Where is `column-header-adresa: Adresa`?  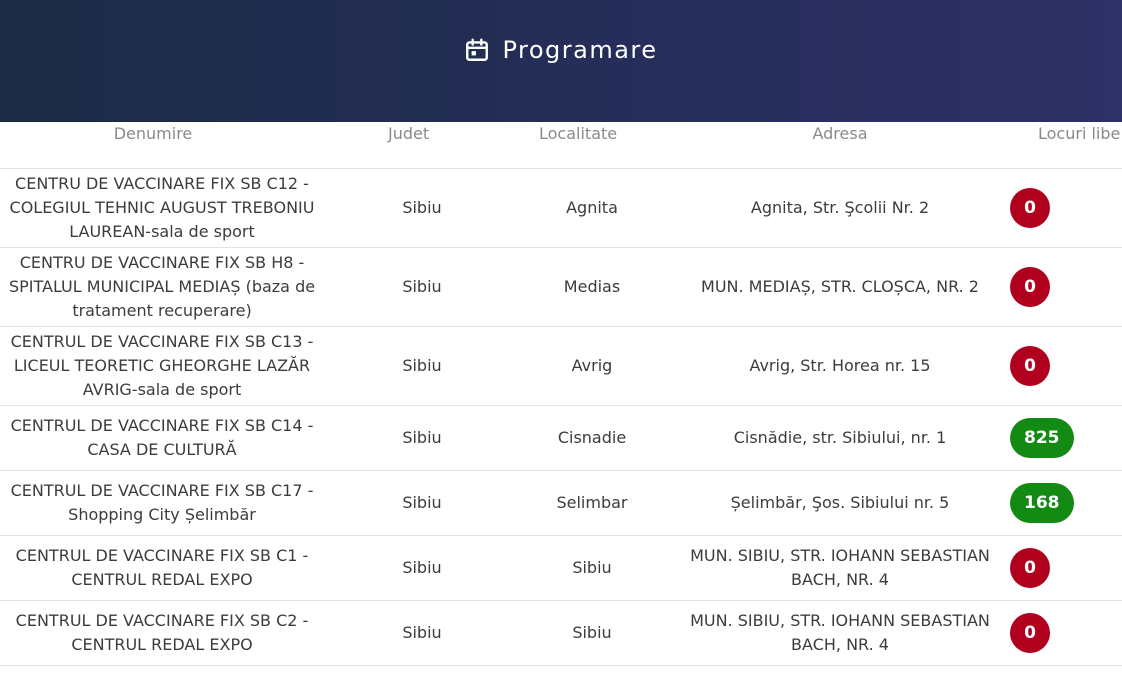
column-header-adresa: Adresa is located at coordinates (840, 133).